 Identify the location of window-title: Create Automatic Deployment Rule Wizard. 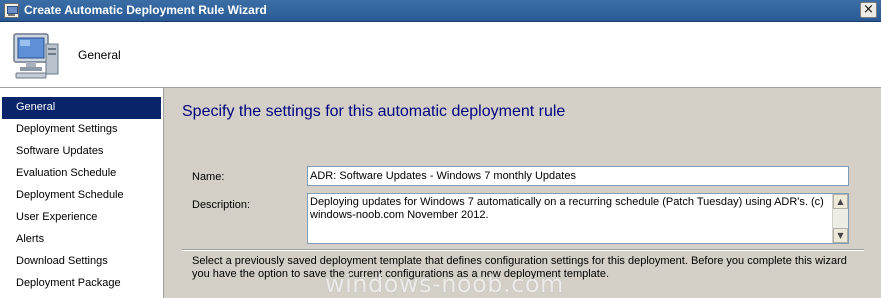
(145, 10).